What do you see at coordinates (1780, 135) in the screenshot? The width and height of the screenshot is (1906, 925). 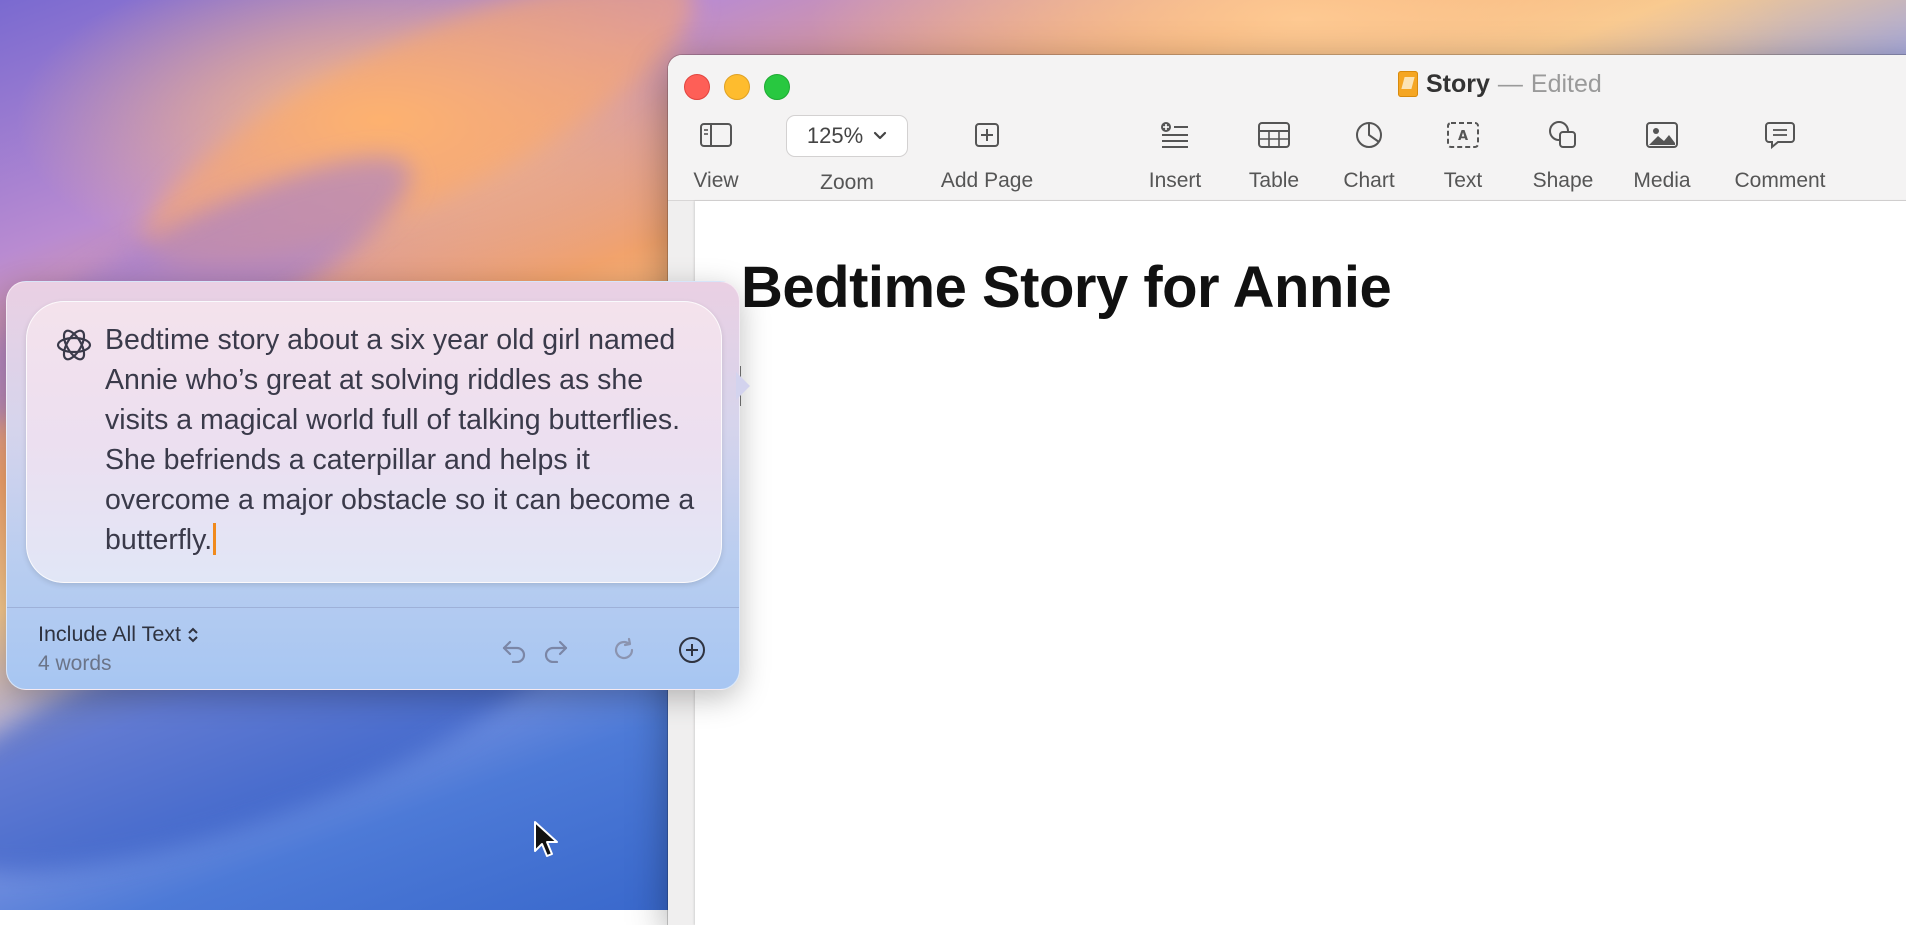 I see `comment-icon` at bounding box center [1780, 135].